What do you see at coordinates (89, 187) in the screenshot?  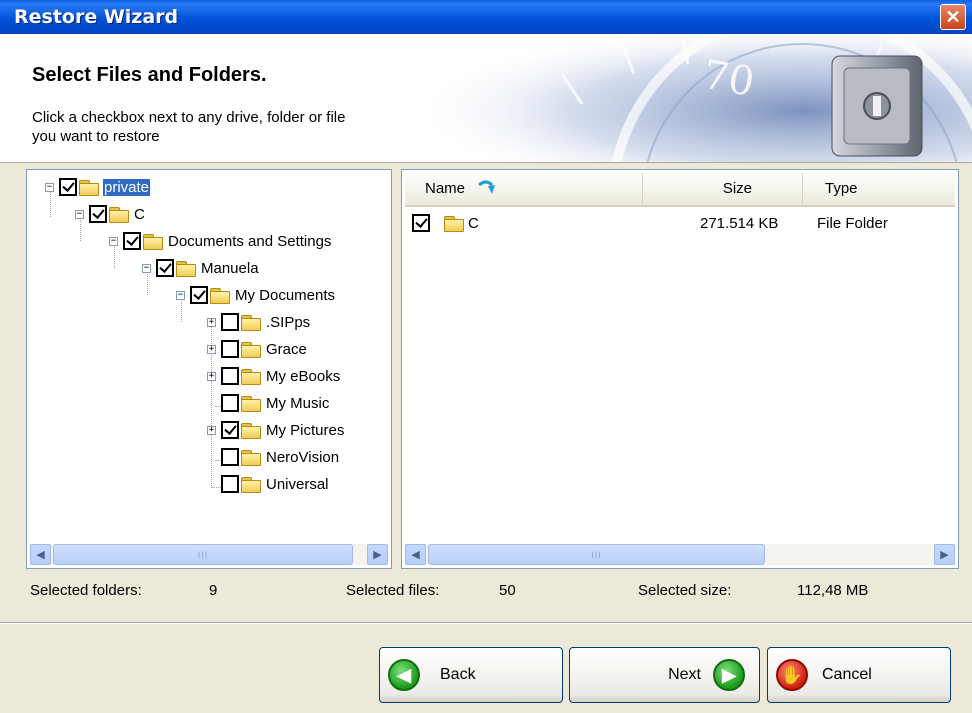 I see `open-folder-icon` at bounding box center [89, 187].